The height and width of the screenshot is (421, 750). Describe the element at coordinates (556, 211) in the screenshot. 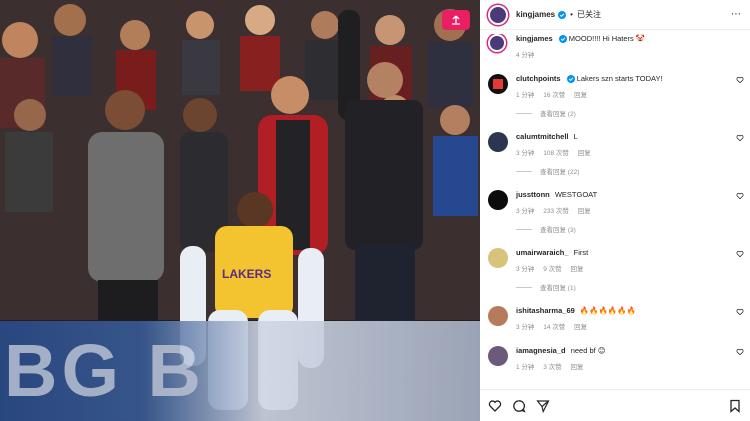

I see `comment-likes: 233 次赞` at that location.